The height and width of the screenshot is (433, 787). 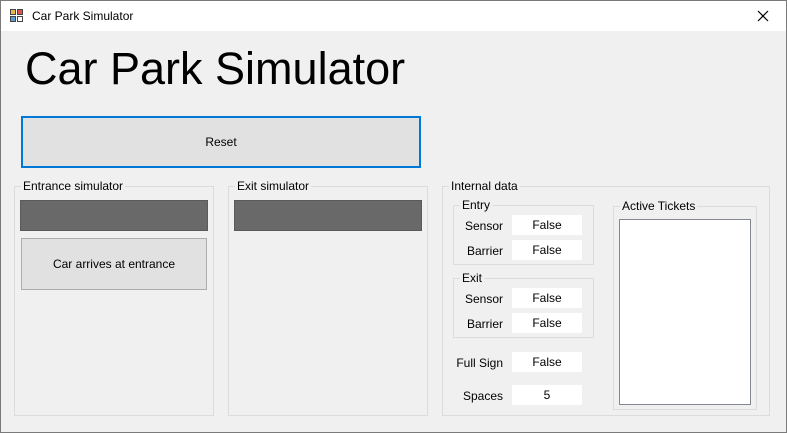 What do you see at coordinates (547, 362) in the screenshot?
I see `full-sign-value: False` at bounding box center [547, 362].